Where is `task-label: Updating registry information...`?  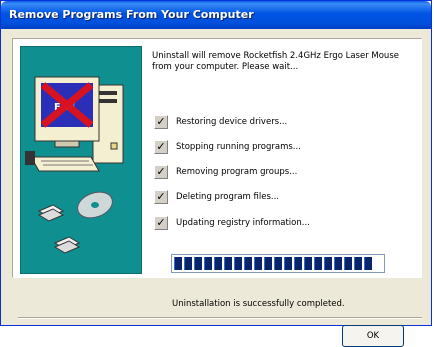 task-label: Updating registry information... is located at coordinates (243, 223).